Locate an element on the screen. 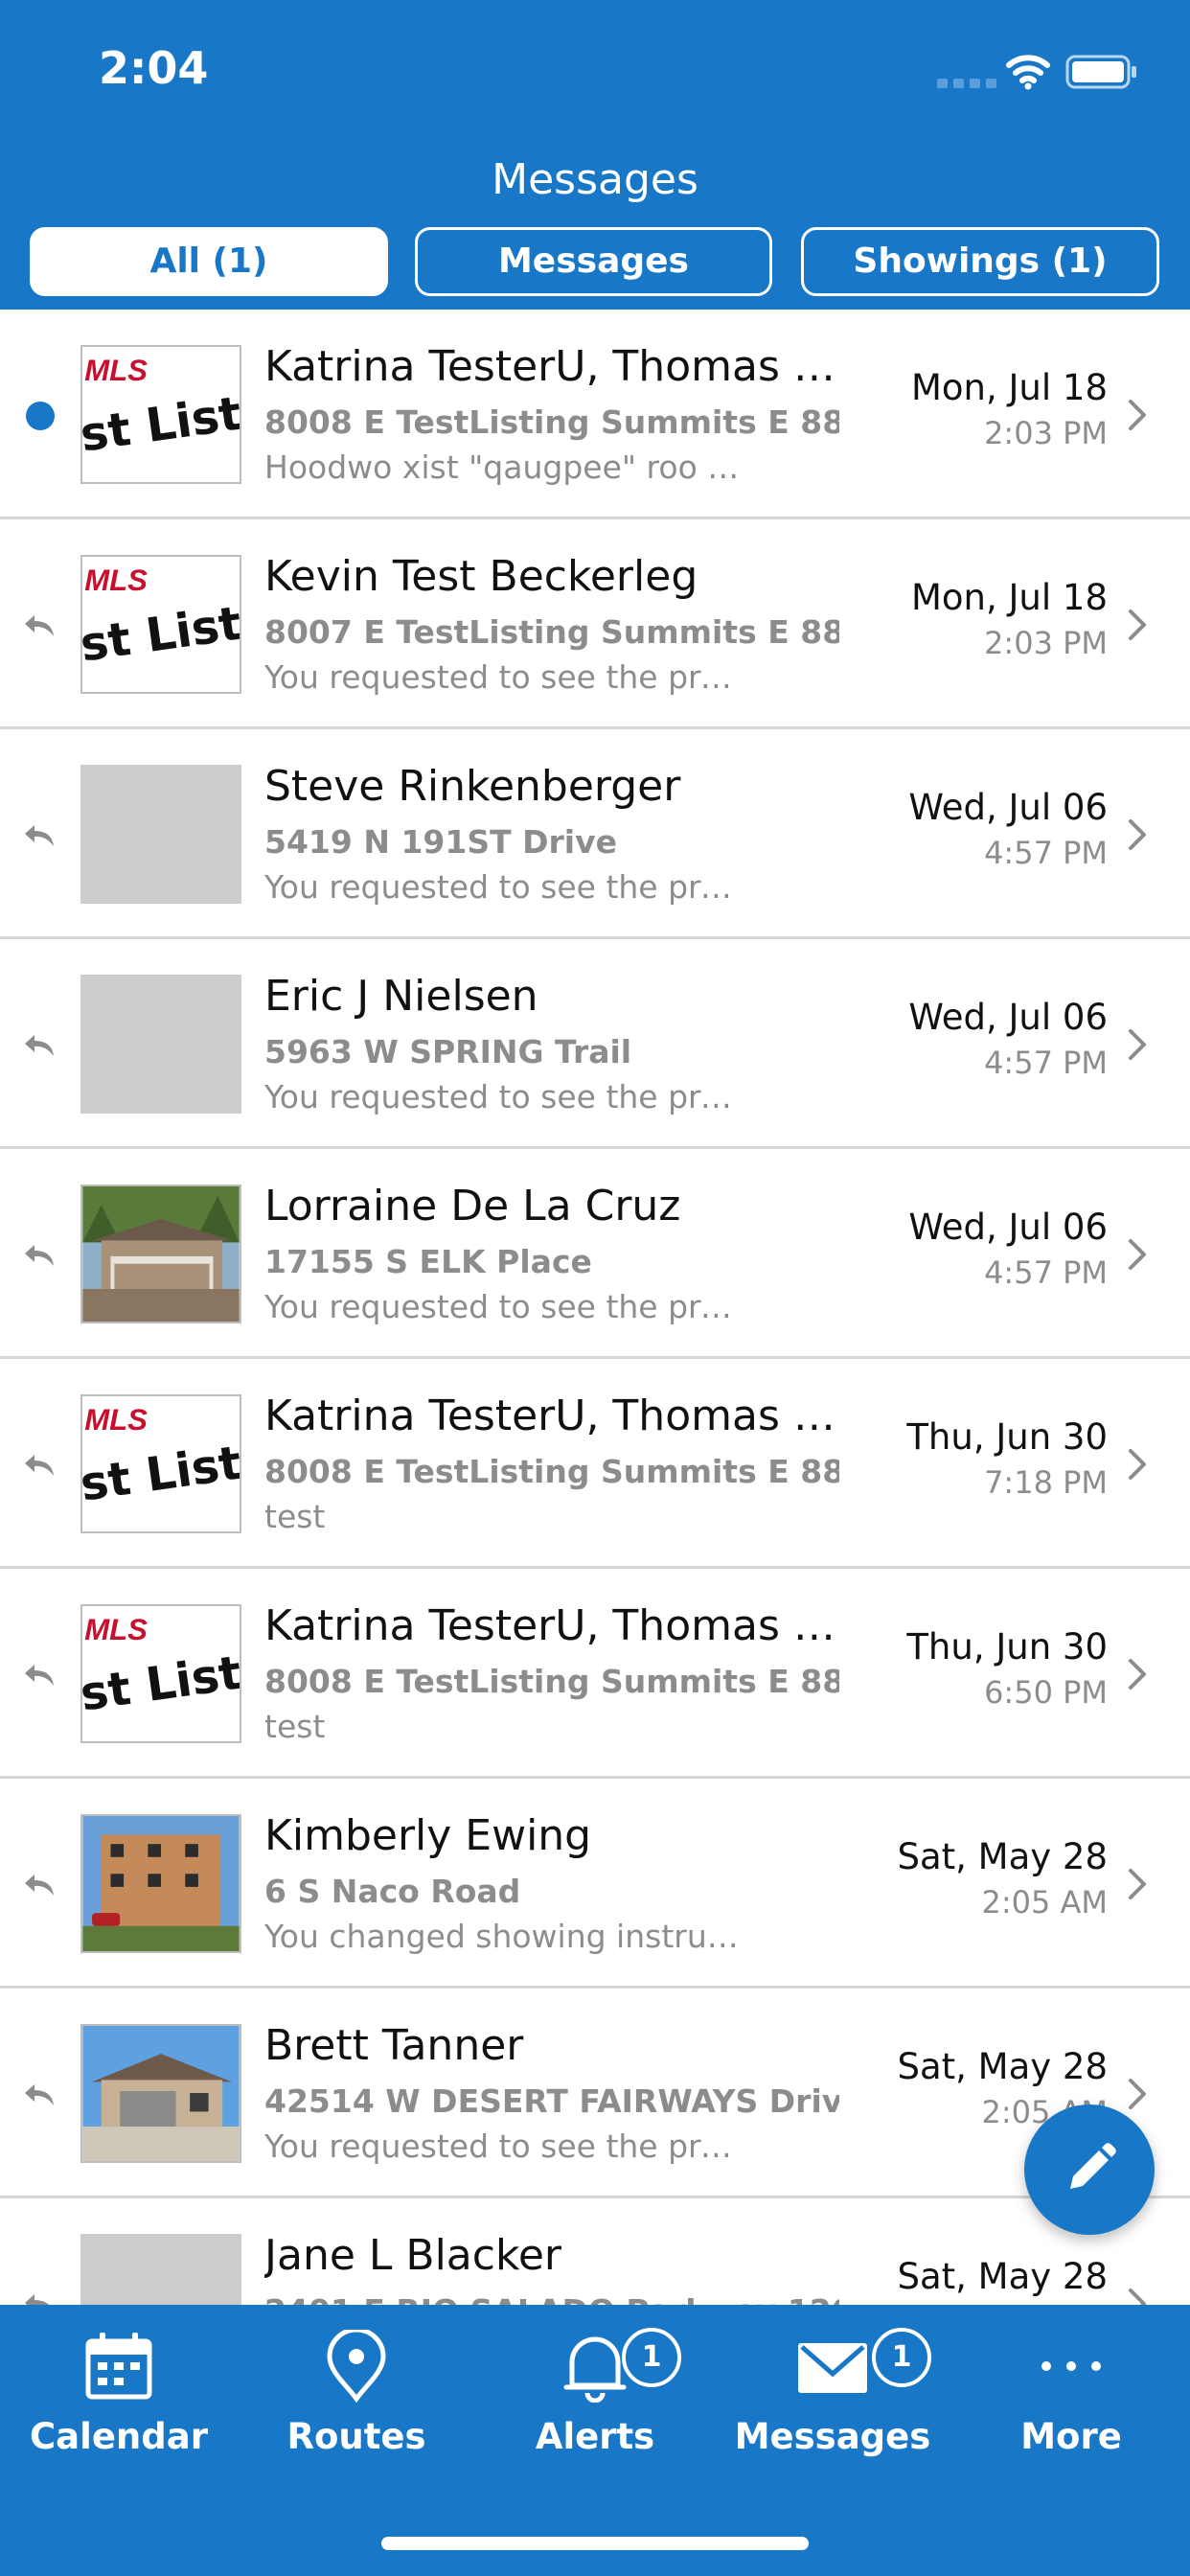 Image resolution: width=1190 pixels, height=2576 pixels. message-time: 7:18 PM is located at coordinates (1046, 1483).